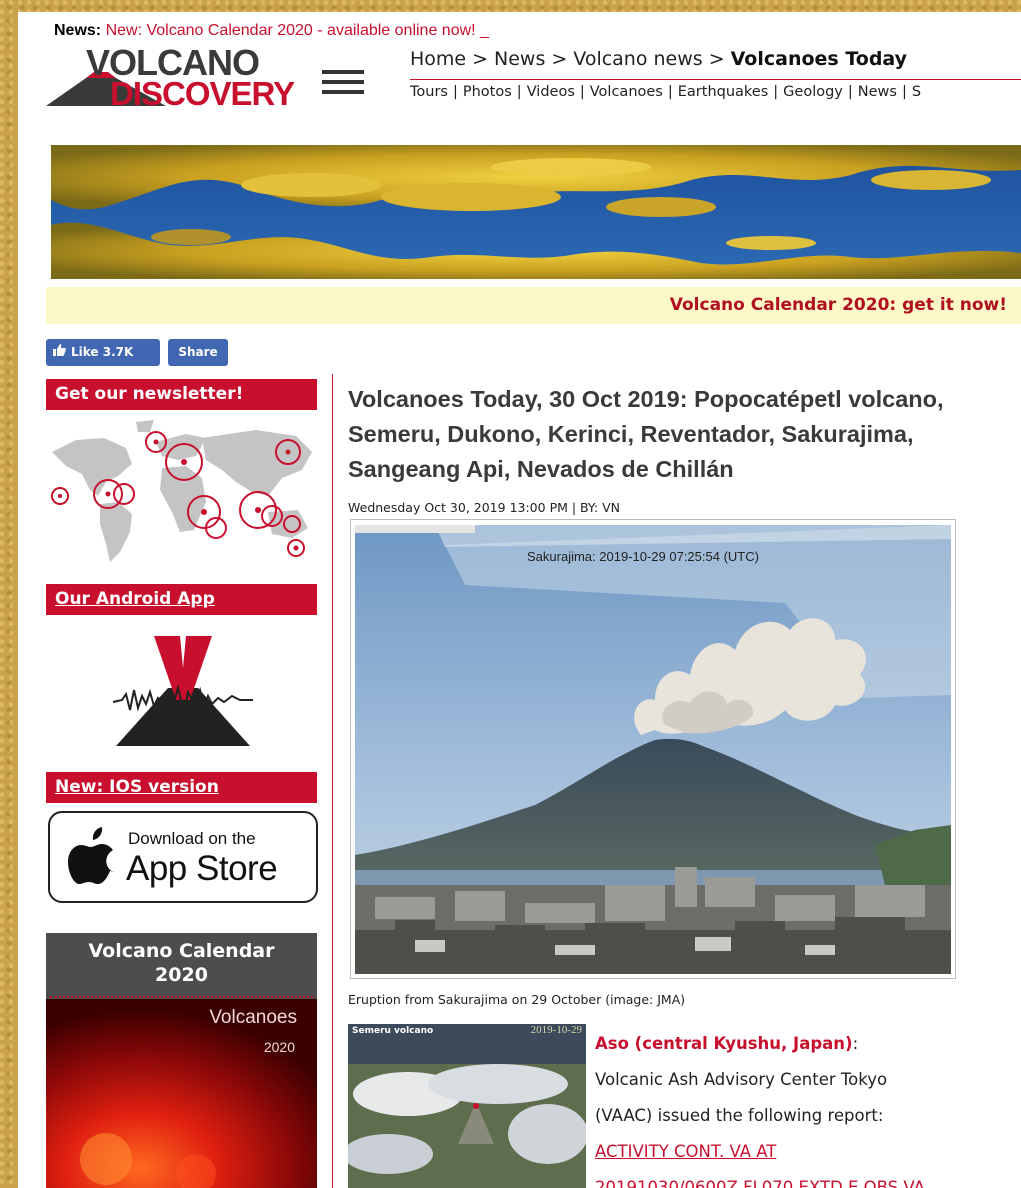 Image resolution: width=1021 pixels, height=1188 pixels. I want to click on article-byline: Wednesday Oct 30, 2019 13:00 PM | BY: VN, so click(484, 507).